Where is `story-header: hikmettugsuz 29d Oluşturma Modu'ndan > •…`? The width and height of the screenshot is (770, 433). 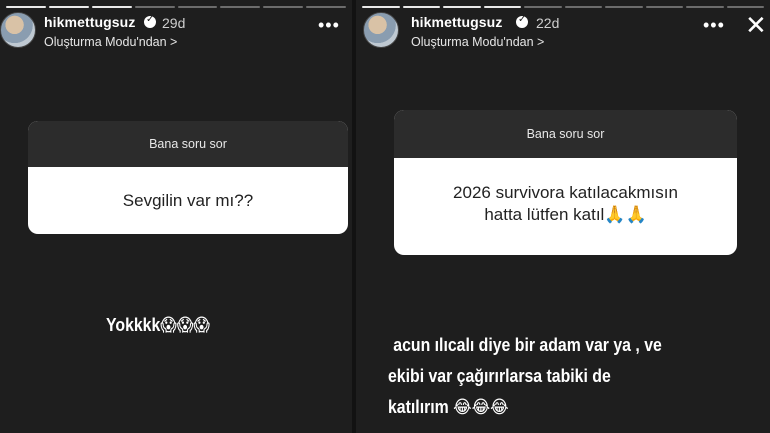 story-header: hikmettugsuz 29d Oluşturma Modu'ndan > •… is located at coordinates (176, 32).